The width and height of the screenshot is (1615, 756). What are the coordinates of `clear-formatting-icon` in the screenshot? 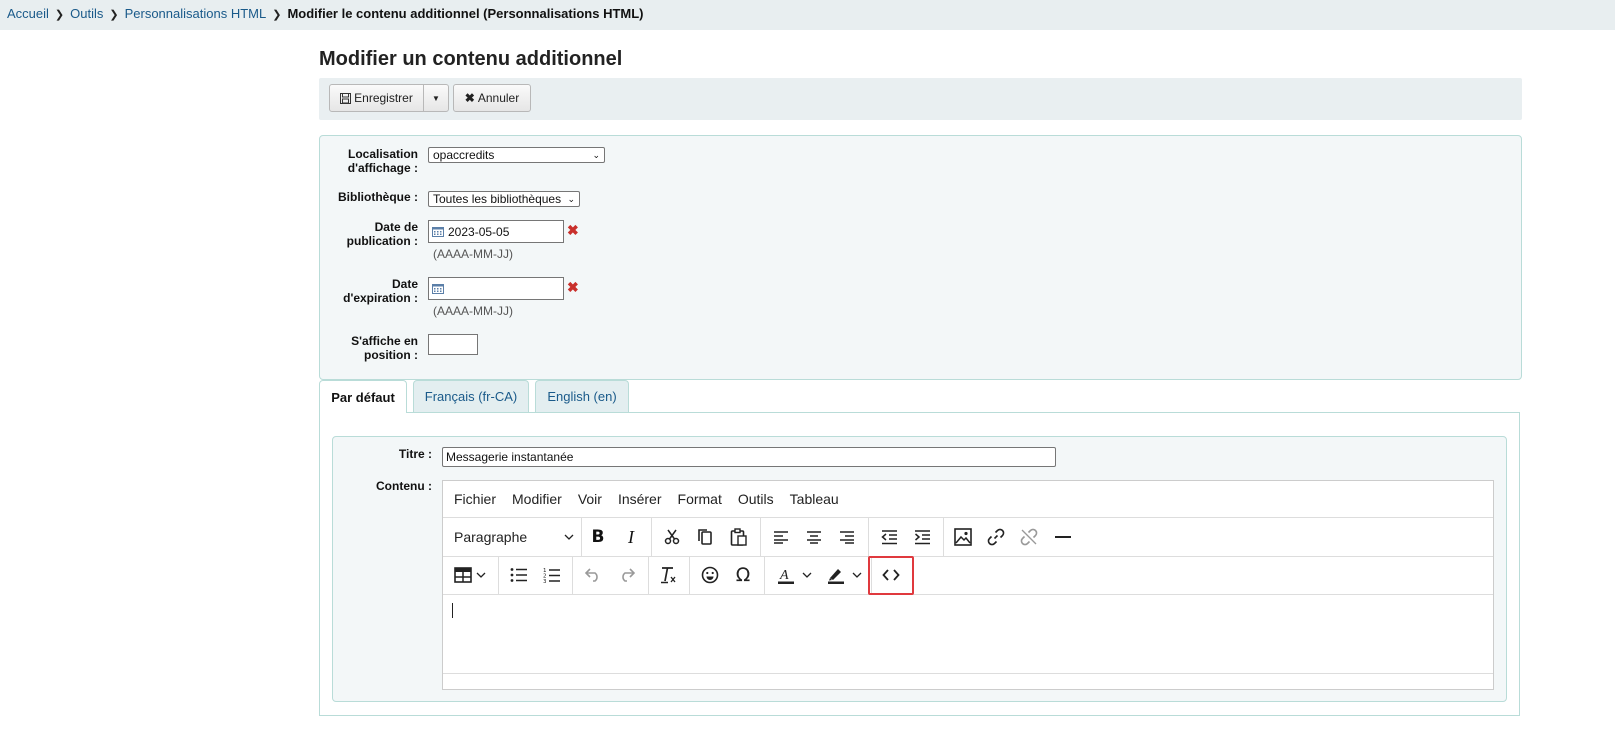 It's located at (668, 575).